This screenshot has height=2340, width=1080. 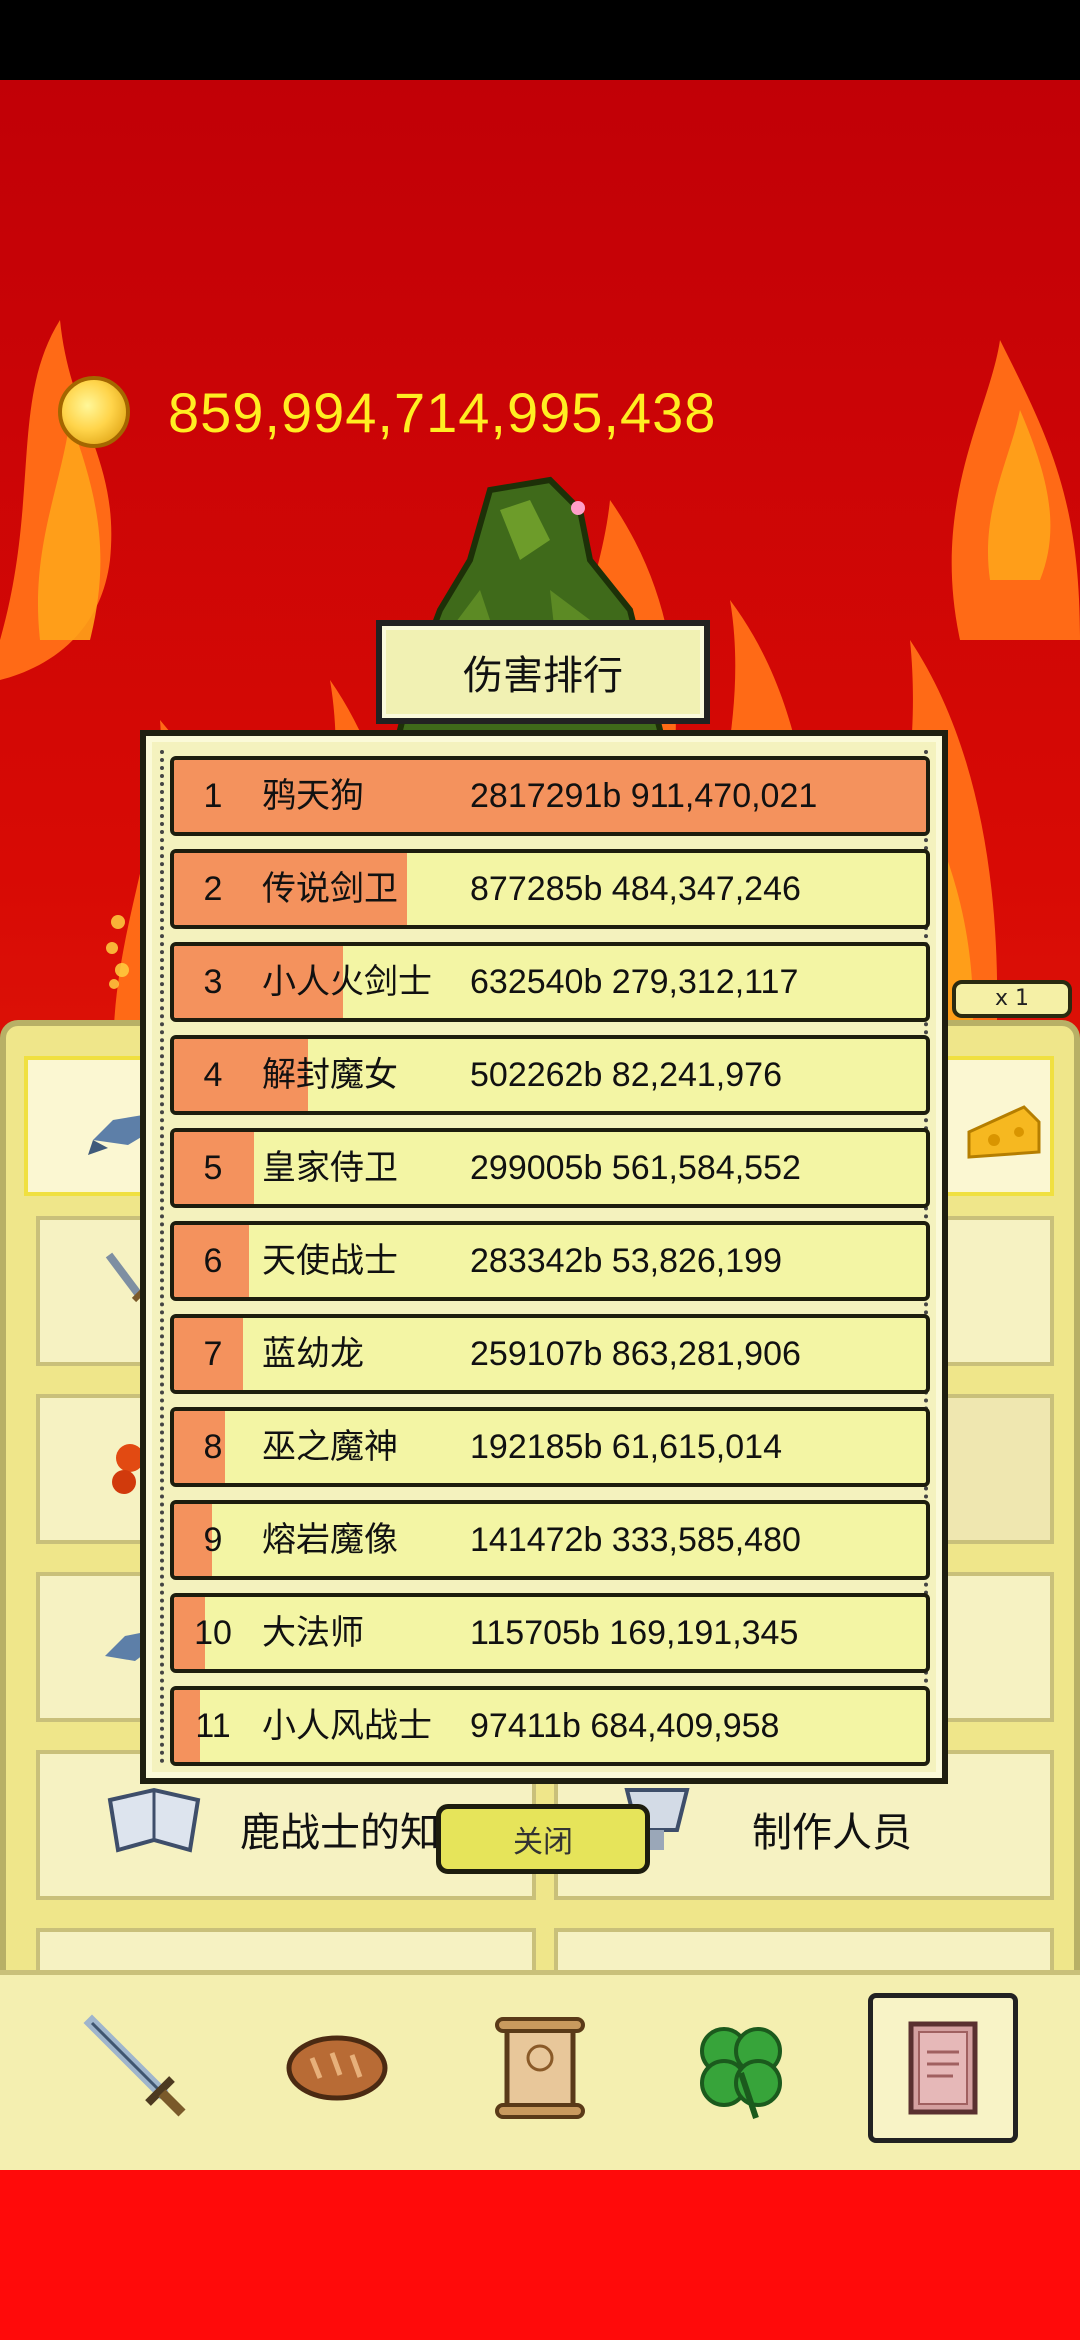 I want to click on hero-name: 熔岩魔像, so click(x=330, y=1540).